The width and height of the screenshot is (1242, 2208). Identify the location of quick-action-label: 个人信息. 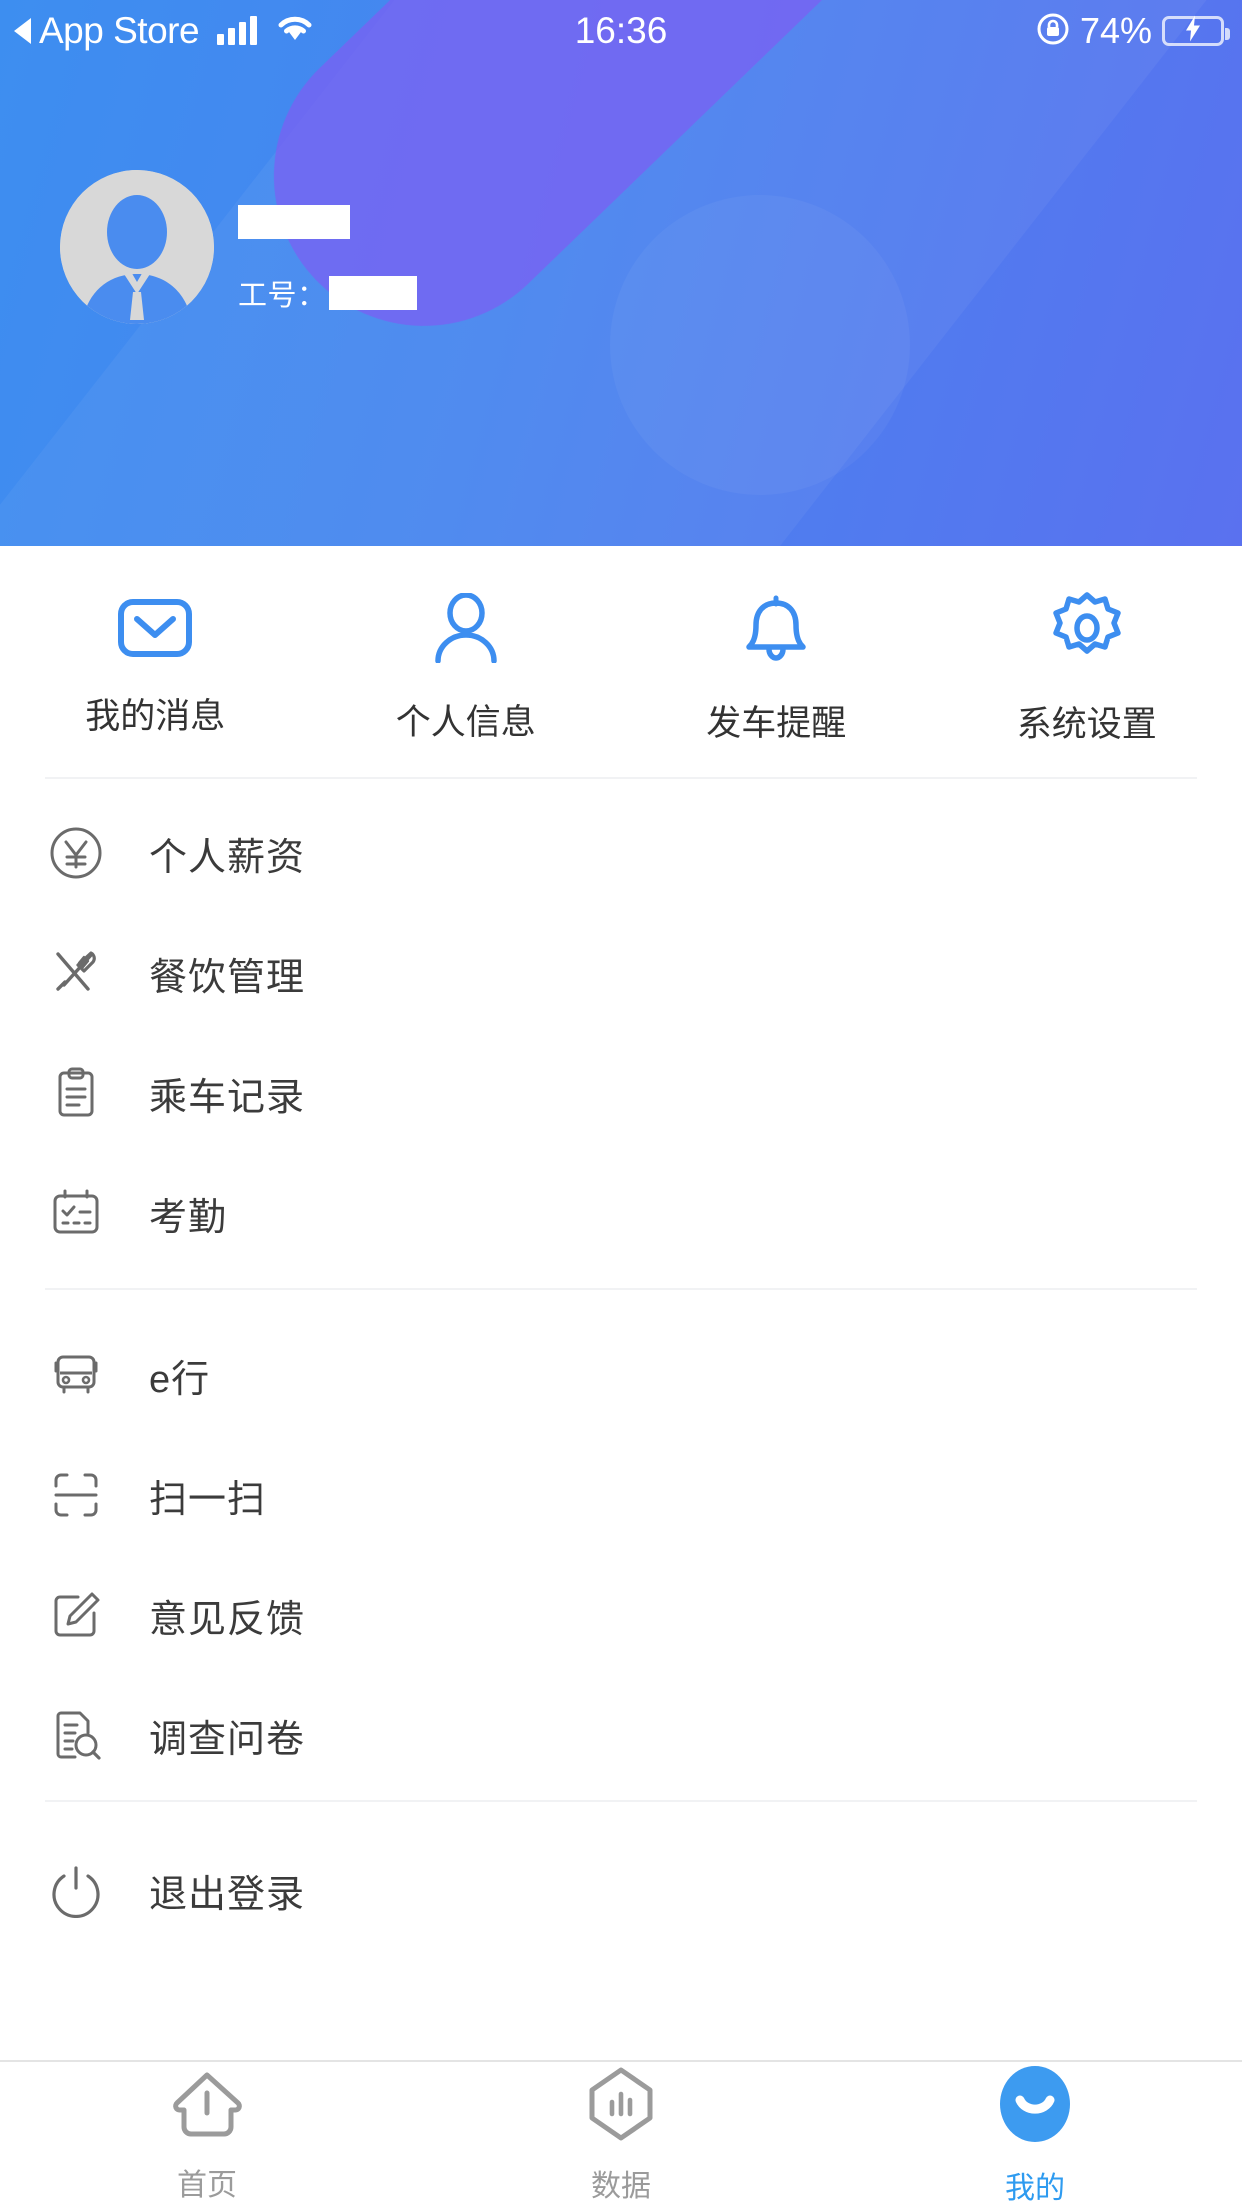
(465, 722).